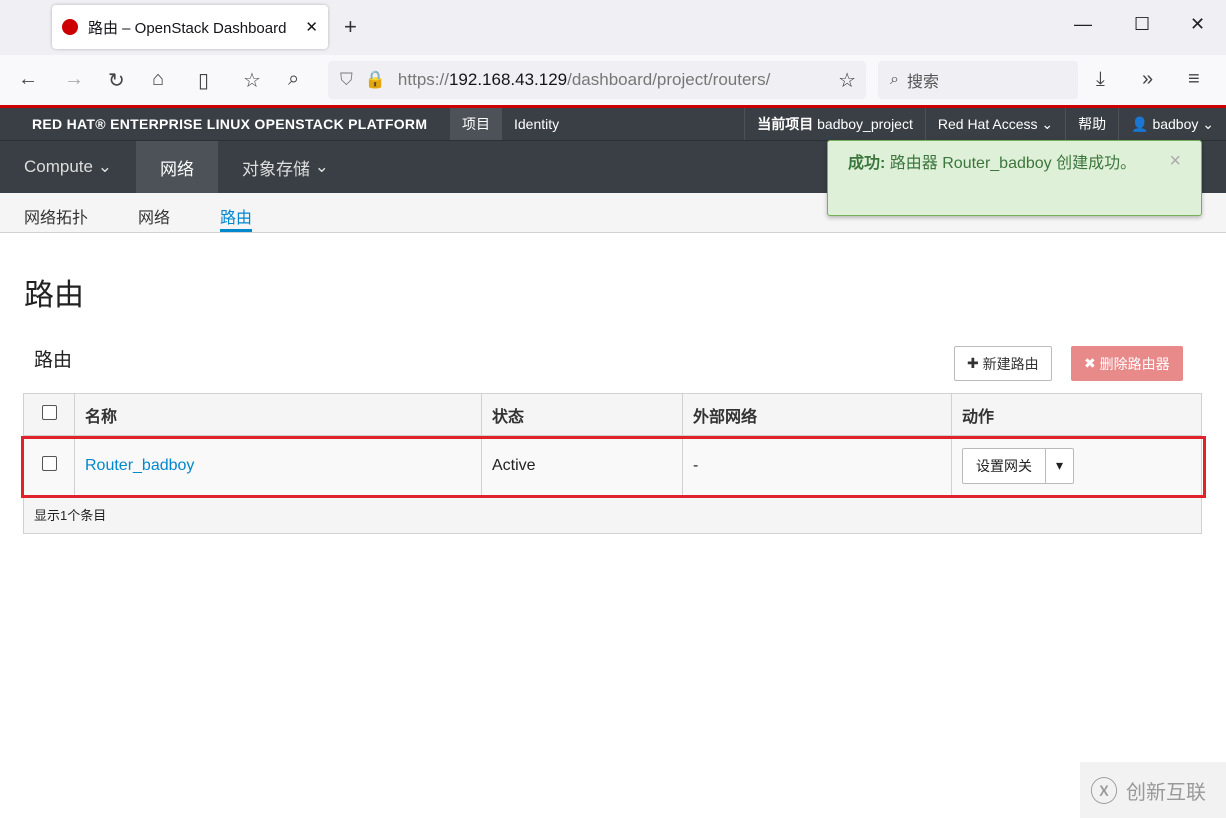 This screenshot has height=818, width=1226. I want to click on star-icon: ☆, so click(847, 80).